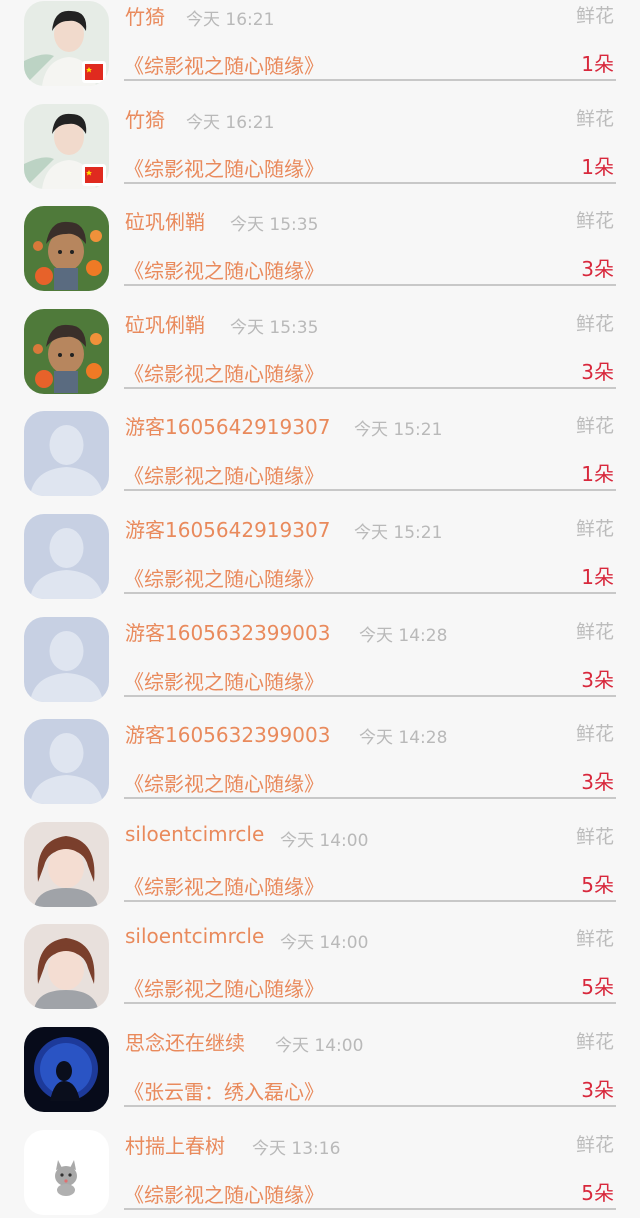 This screenshot has width=640, height=1218. Describe the element at coordinates (185, 1041) in the screenshot. I see `user-name: 思念还在继续` at that location.